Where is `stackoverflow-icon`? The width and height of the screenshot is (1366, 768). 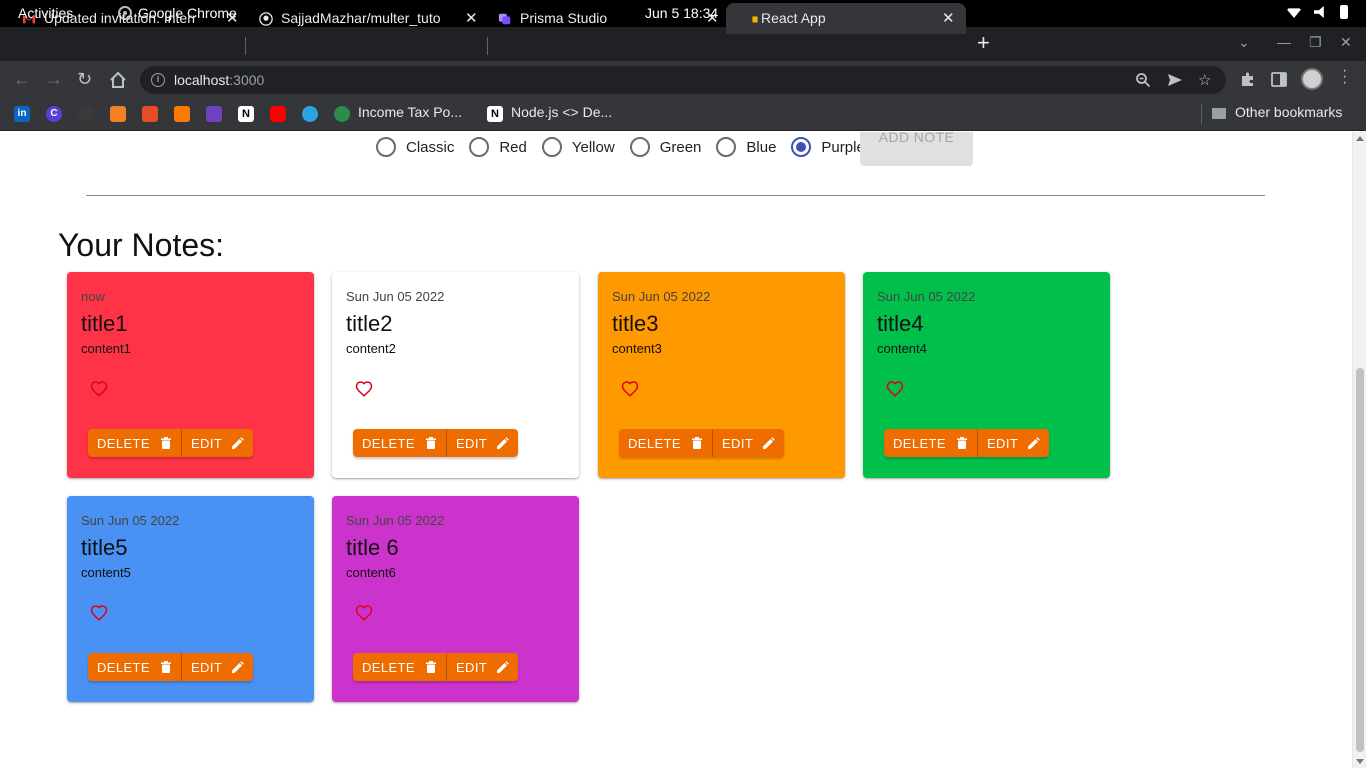
stackoverflow-icon is located at coordinates (118, 114).